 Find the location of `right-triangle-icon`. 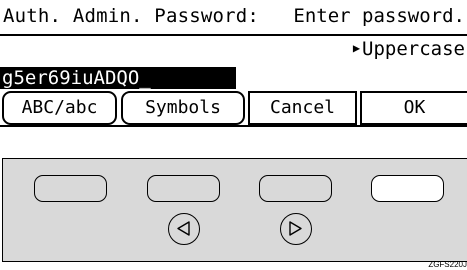

right-triangle-icon is located at coordinates (295, 228).